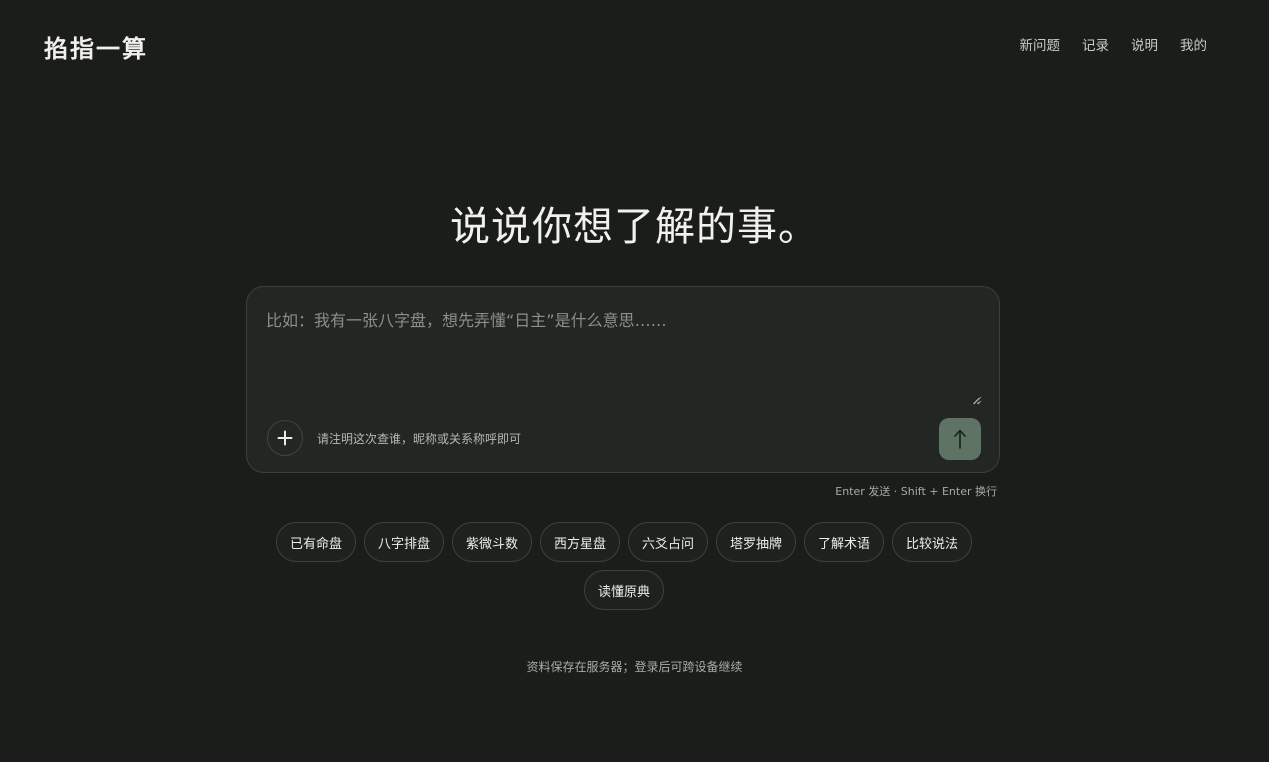 Image resolution: width=1269 pixels, height=762 pixels. I want to click on chip-classics: 读懂原典, so click(623, 590).